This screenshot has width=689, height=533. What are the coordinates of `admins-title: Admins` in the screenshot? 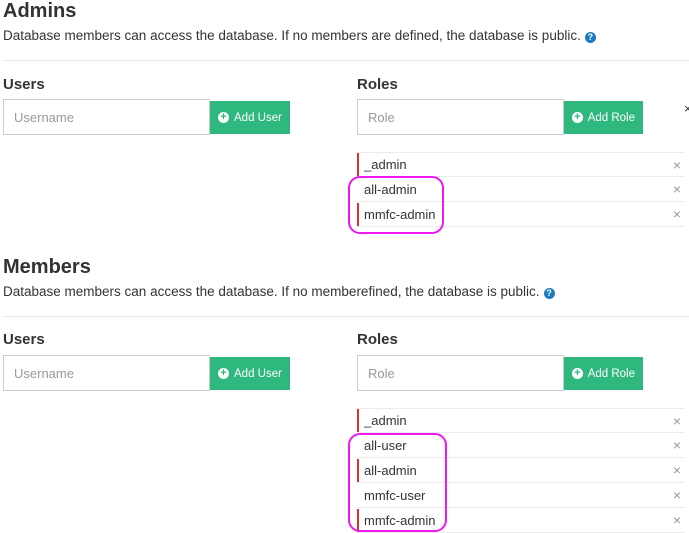 It's located at (40, 11).